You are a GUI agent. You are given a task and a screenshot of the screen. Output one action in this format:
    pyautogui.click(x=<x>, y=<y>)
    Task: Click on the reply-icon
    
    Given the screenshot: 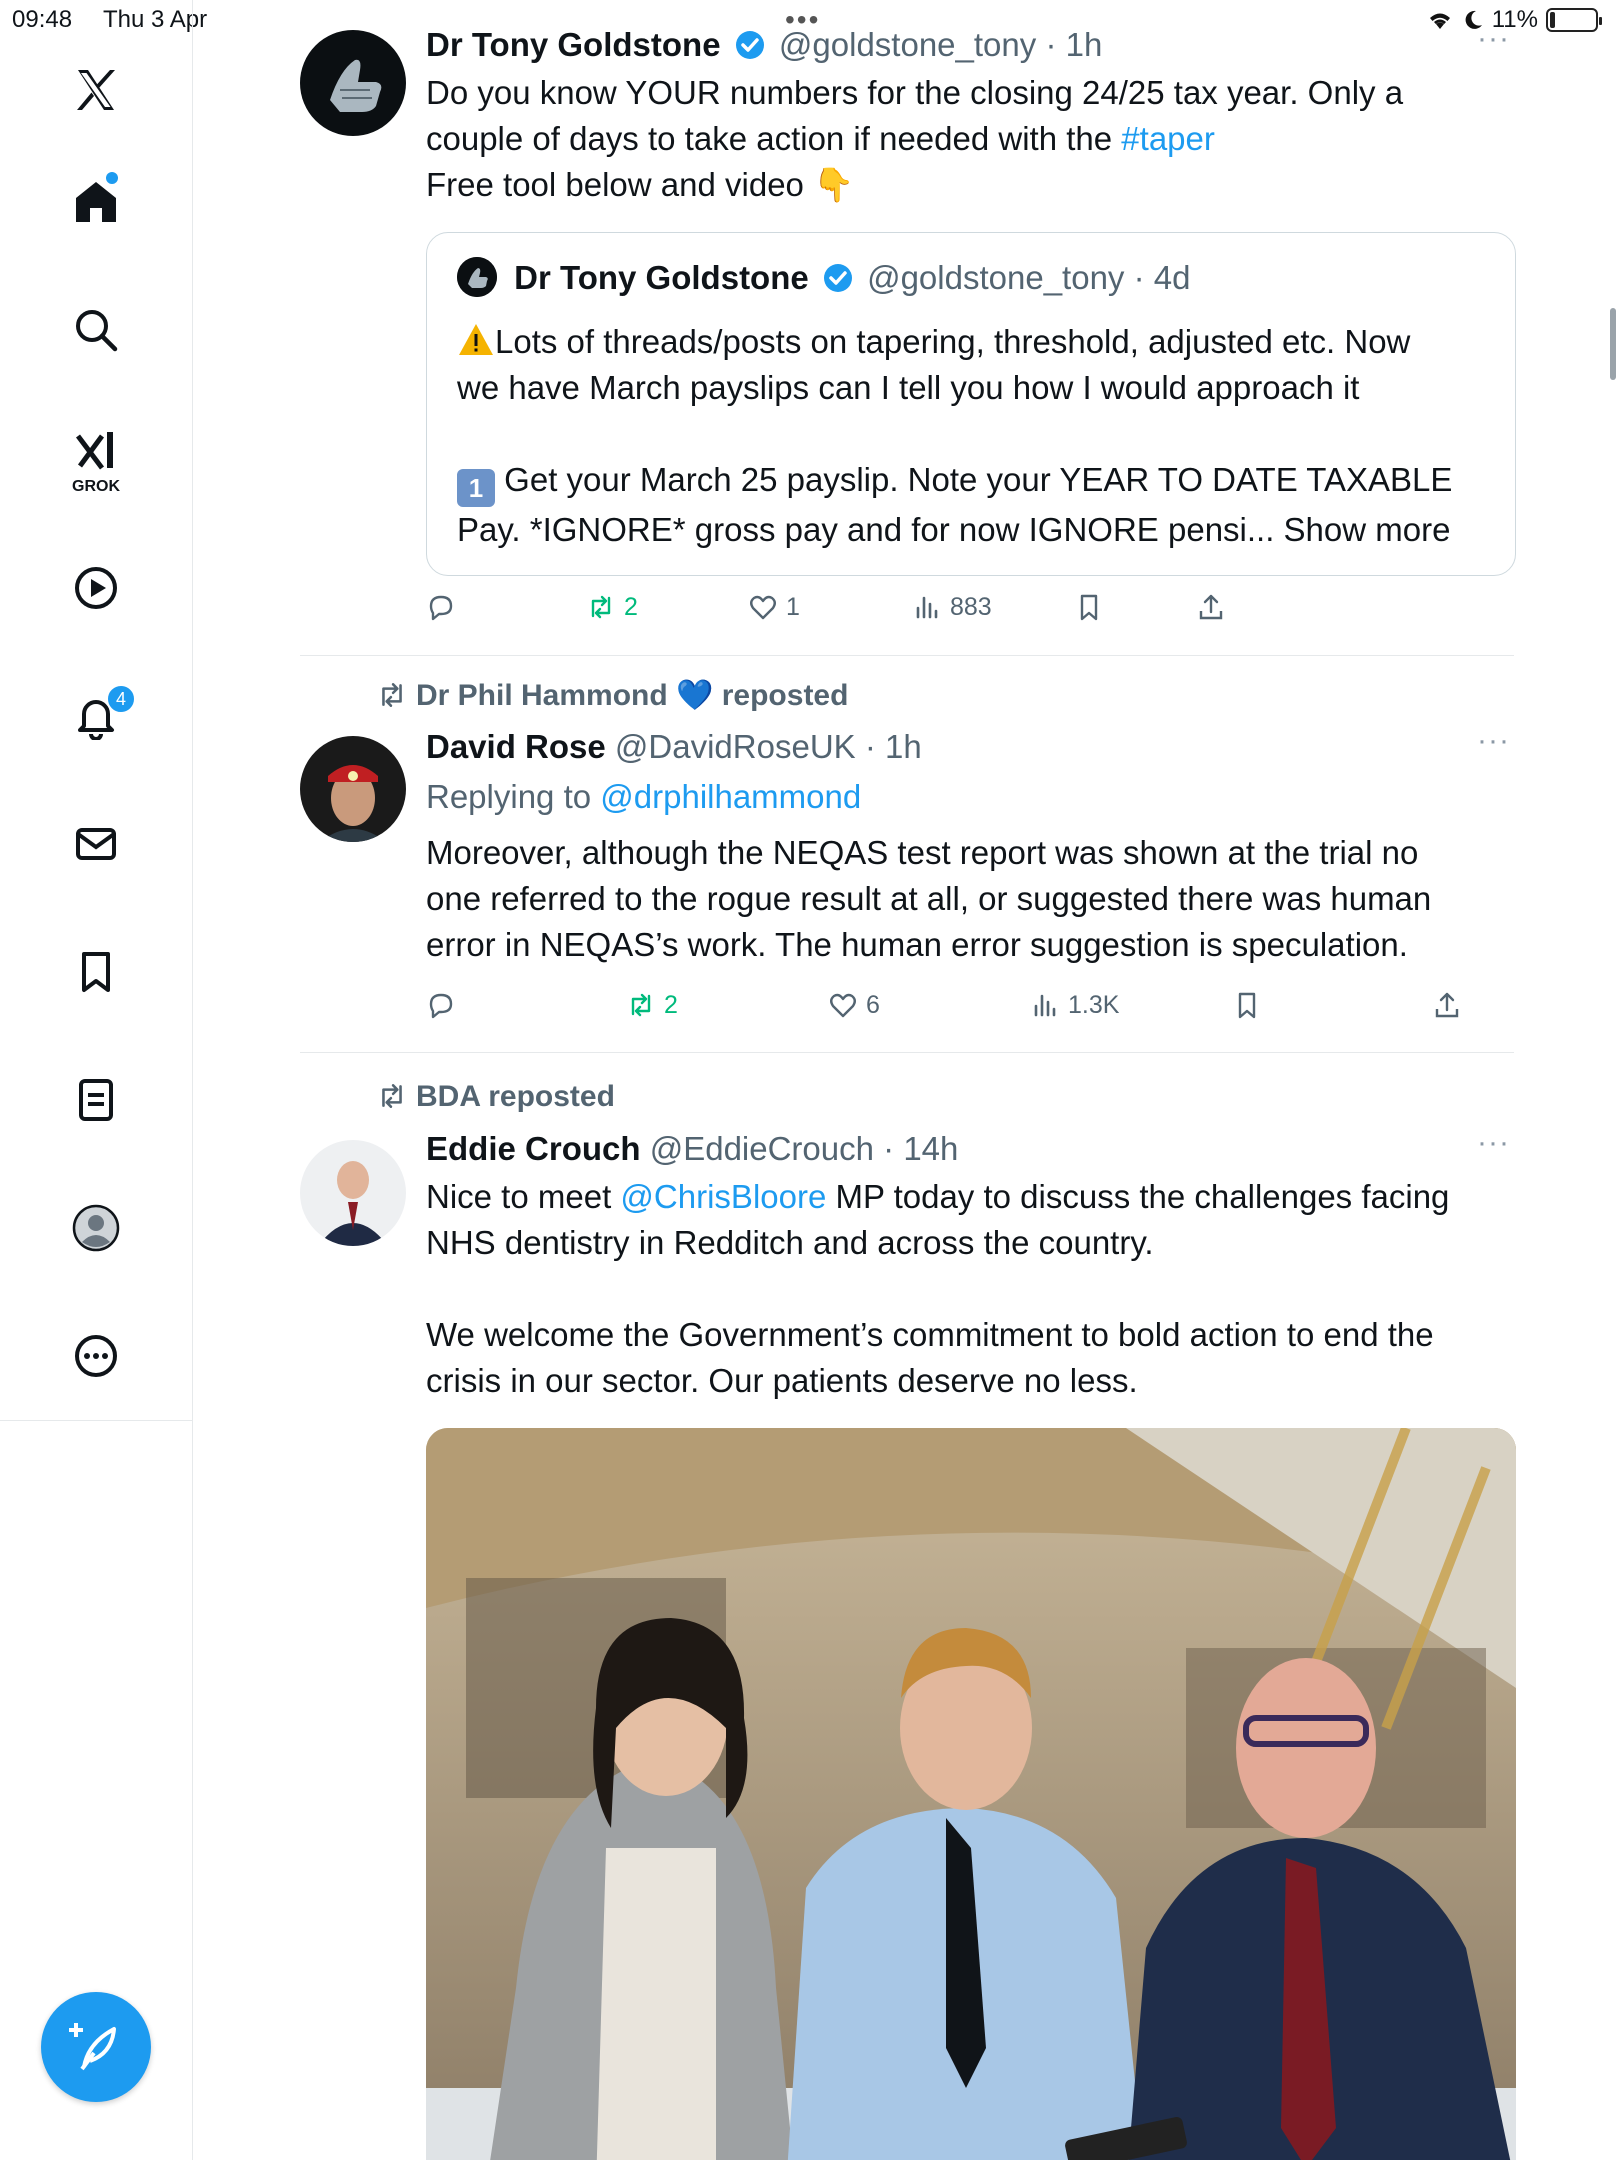 What is the action you would take?
    pyautogui.click(x=441, y=608)
    